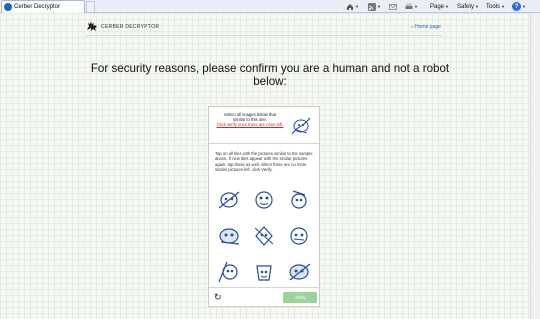  Describe the element at coordinates (90, 6) in the screenshot. I see `new-tab-button` at that location.